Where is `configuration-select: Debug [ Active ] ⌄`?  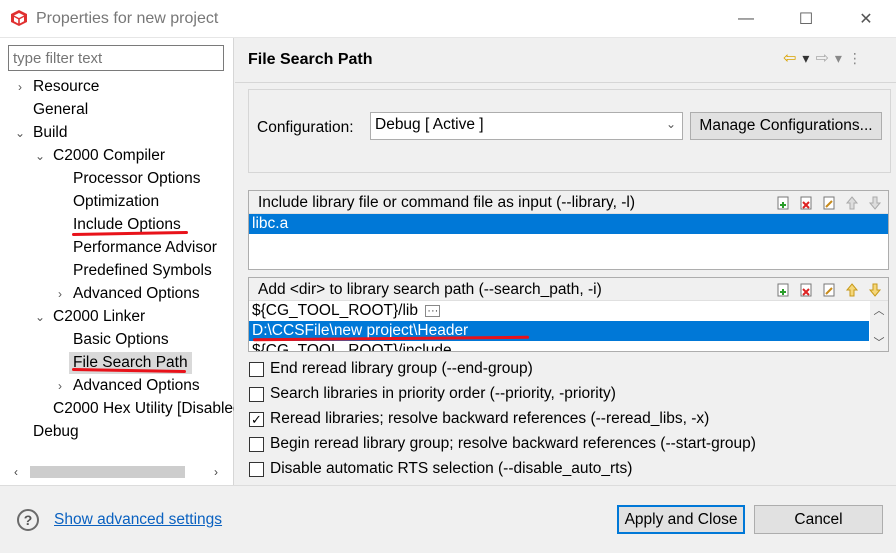 configuration-select: Debug [ Active ] ⌄ is located at coordinates (526, 126).